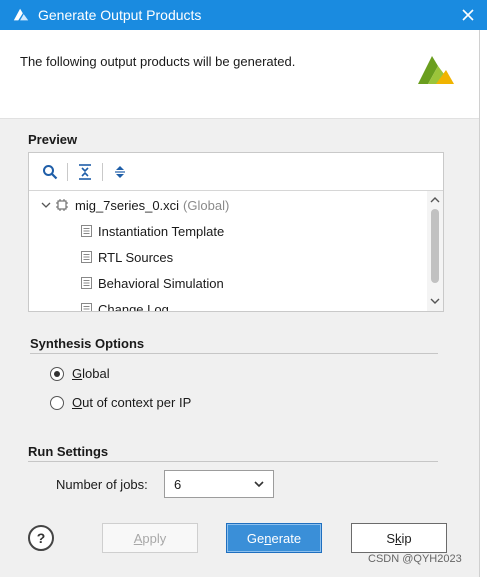 Image resolution: width=487 pixels, height=577 pixels. I want to click on jobs-dropdown: 6, so click(219, 484).